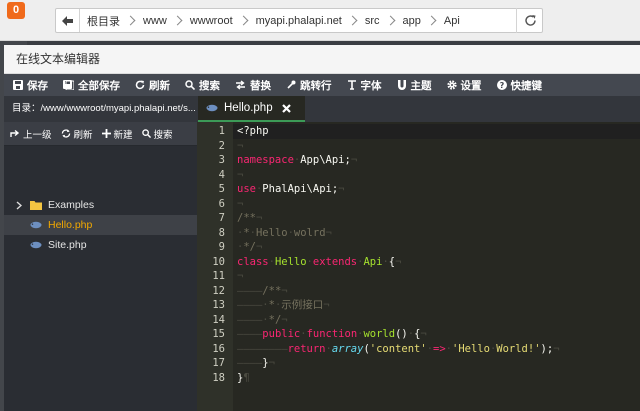 This screenshot has width=640, height=411. What do you see at coordinates (452, 21) in the screenshot?
I see `breadcrumb-item: Api` at bounding box center [452, 21].